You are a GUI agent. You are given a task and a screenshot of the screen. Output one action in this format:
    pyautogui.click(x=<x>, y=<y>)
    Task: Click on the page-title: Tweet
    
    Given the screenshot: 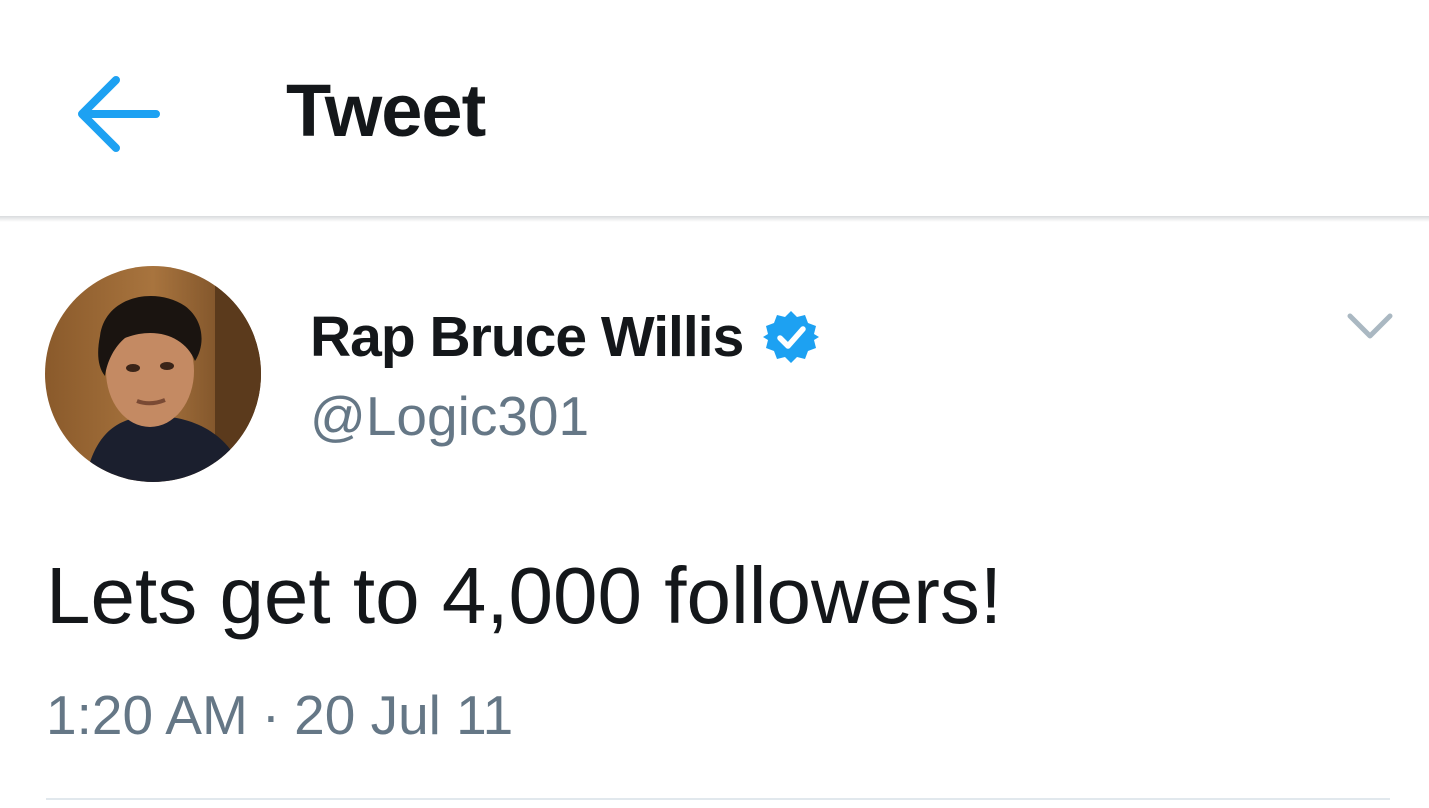 What is the action you would take?
    pyautogui.click(x=386, y=110)
    